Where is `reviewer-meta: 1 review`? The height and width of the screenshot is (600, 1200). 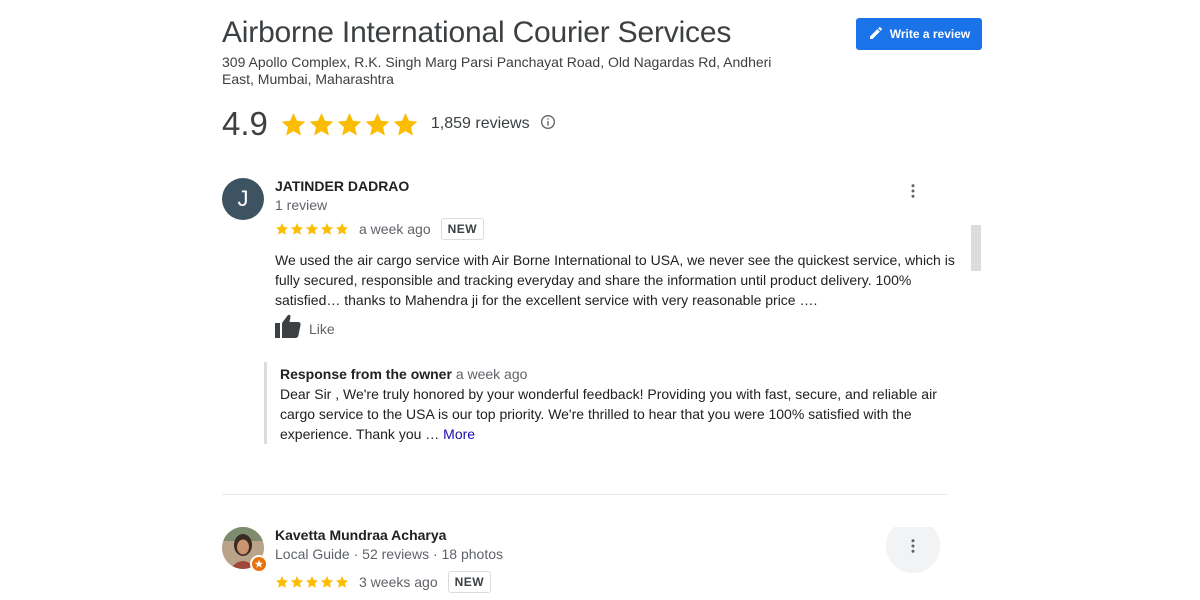 reviewer-meta: 1 review is located at coordinates (301, 205).